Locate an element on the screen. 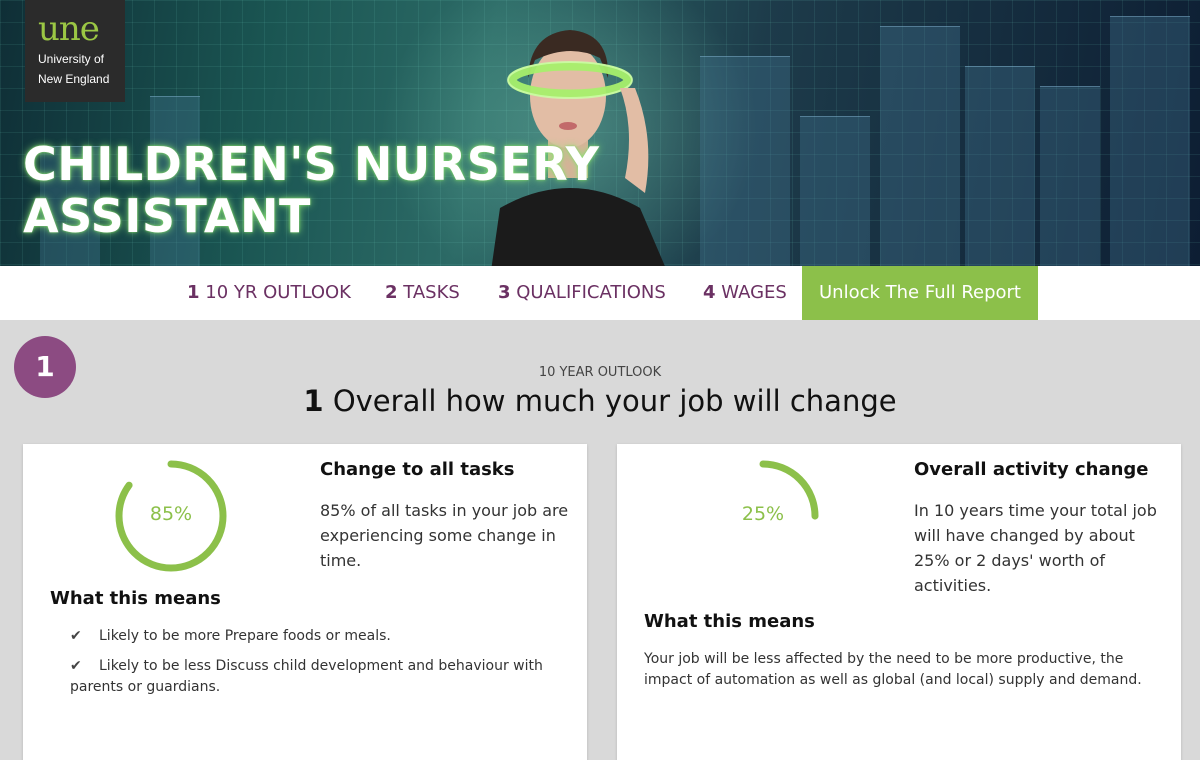  progress-ring: 85% is located at coordinates (171, 516).